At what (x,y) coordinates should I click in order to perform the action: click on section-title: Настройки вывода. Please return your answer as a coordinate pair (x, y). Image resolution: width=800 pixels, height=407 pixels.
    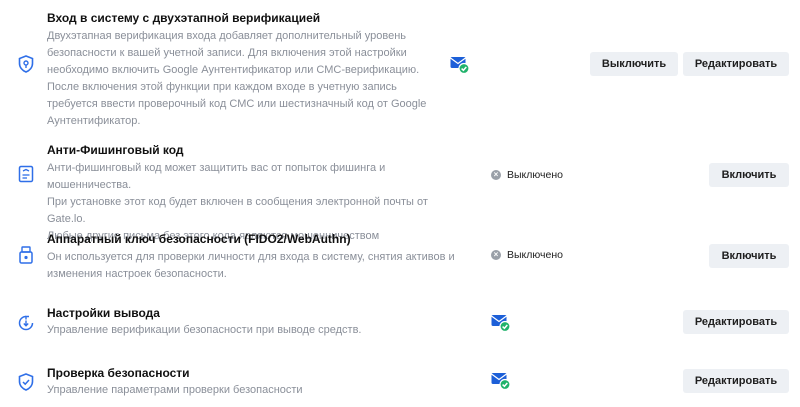
    Looking at the image, I should click on (103, 313).